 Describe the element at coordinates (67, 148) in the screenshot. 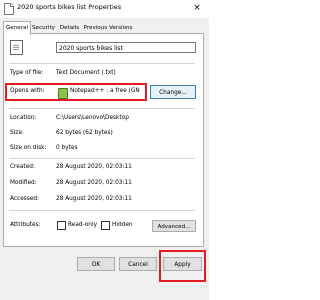

I see `size-on-disk-value: 0 bytes` at that location.